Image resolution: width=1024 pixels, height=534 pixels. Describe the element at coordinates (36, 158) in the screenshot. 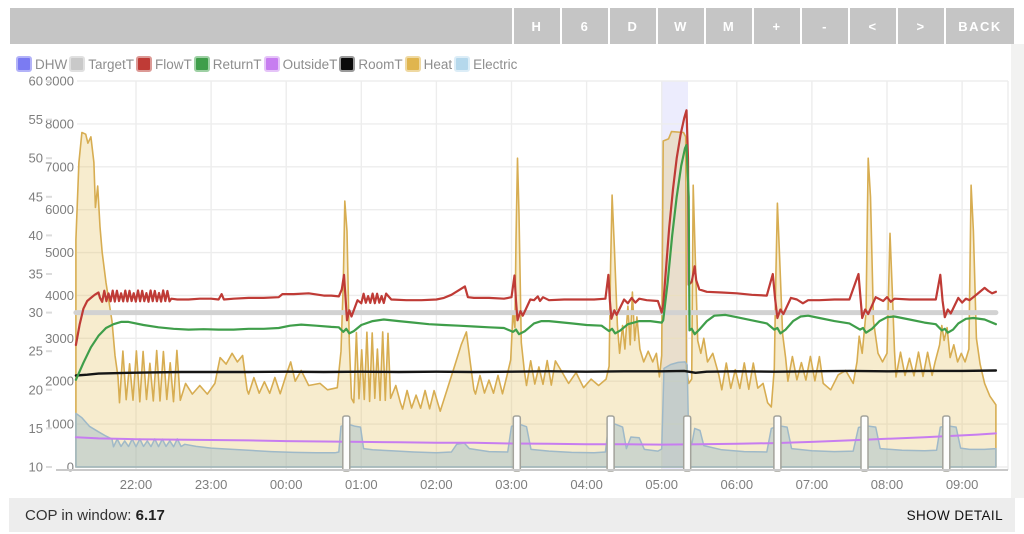

I see `temp-tick-label: 50` at that location.